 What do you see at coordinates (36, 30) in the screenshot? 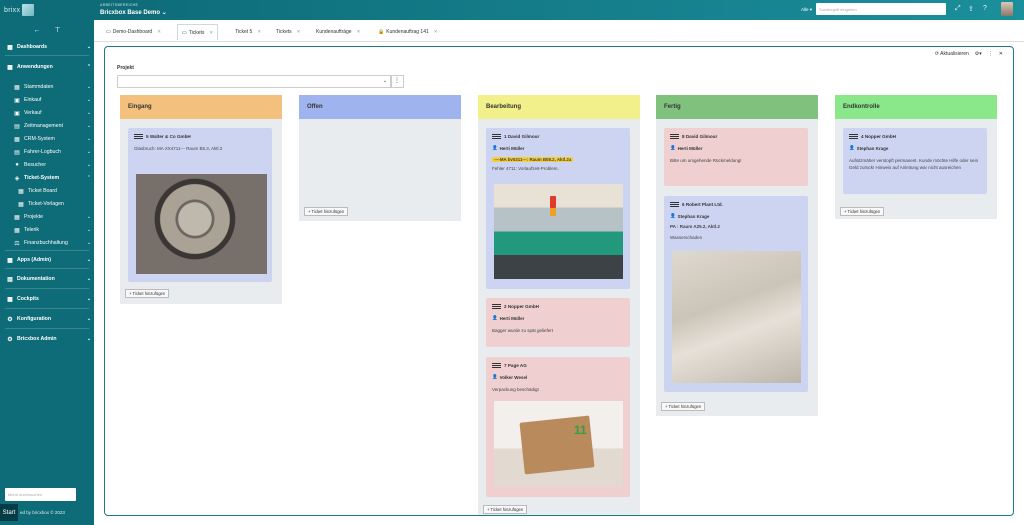
I see `back-arrow-icon: ←` at bounding box center [36, 30].